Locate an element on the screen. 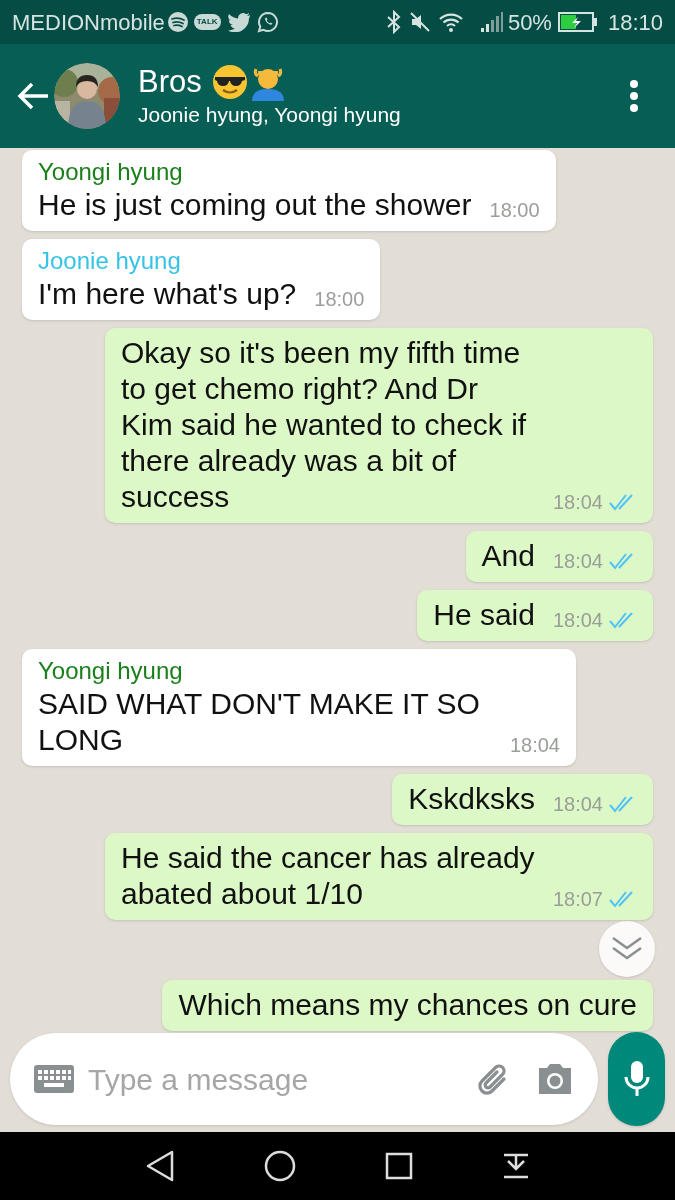 The width and height of the screenshot is (675, 1200). message-input: Type a message is located at coordinates (281, 1079).